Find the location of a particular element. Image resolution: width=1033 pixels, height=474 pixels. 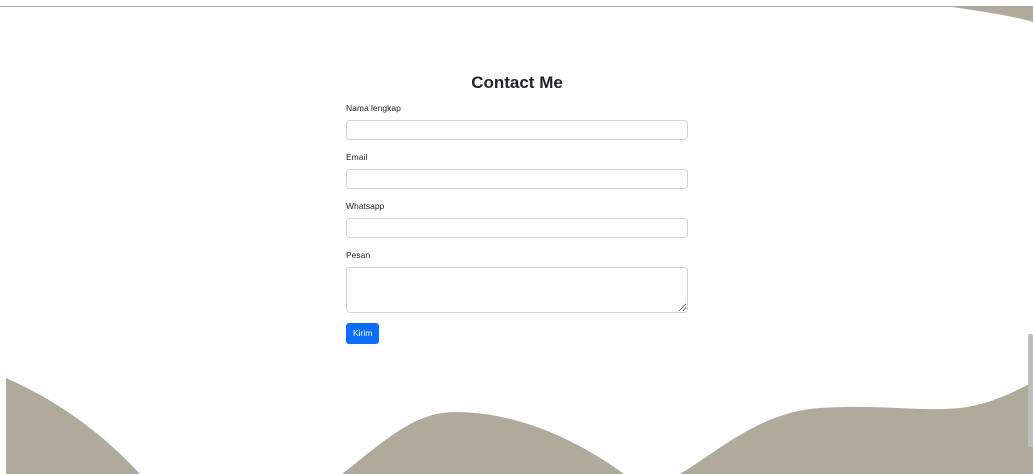

whatsapp-input is located at coordinates (517, 228).